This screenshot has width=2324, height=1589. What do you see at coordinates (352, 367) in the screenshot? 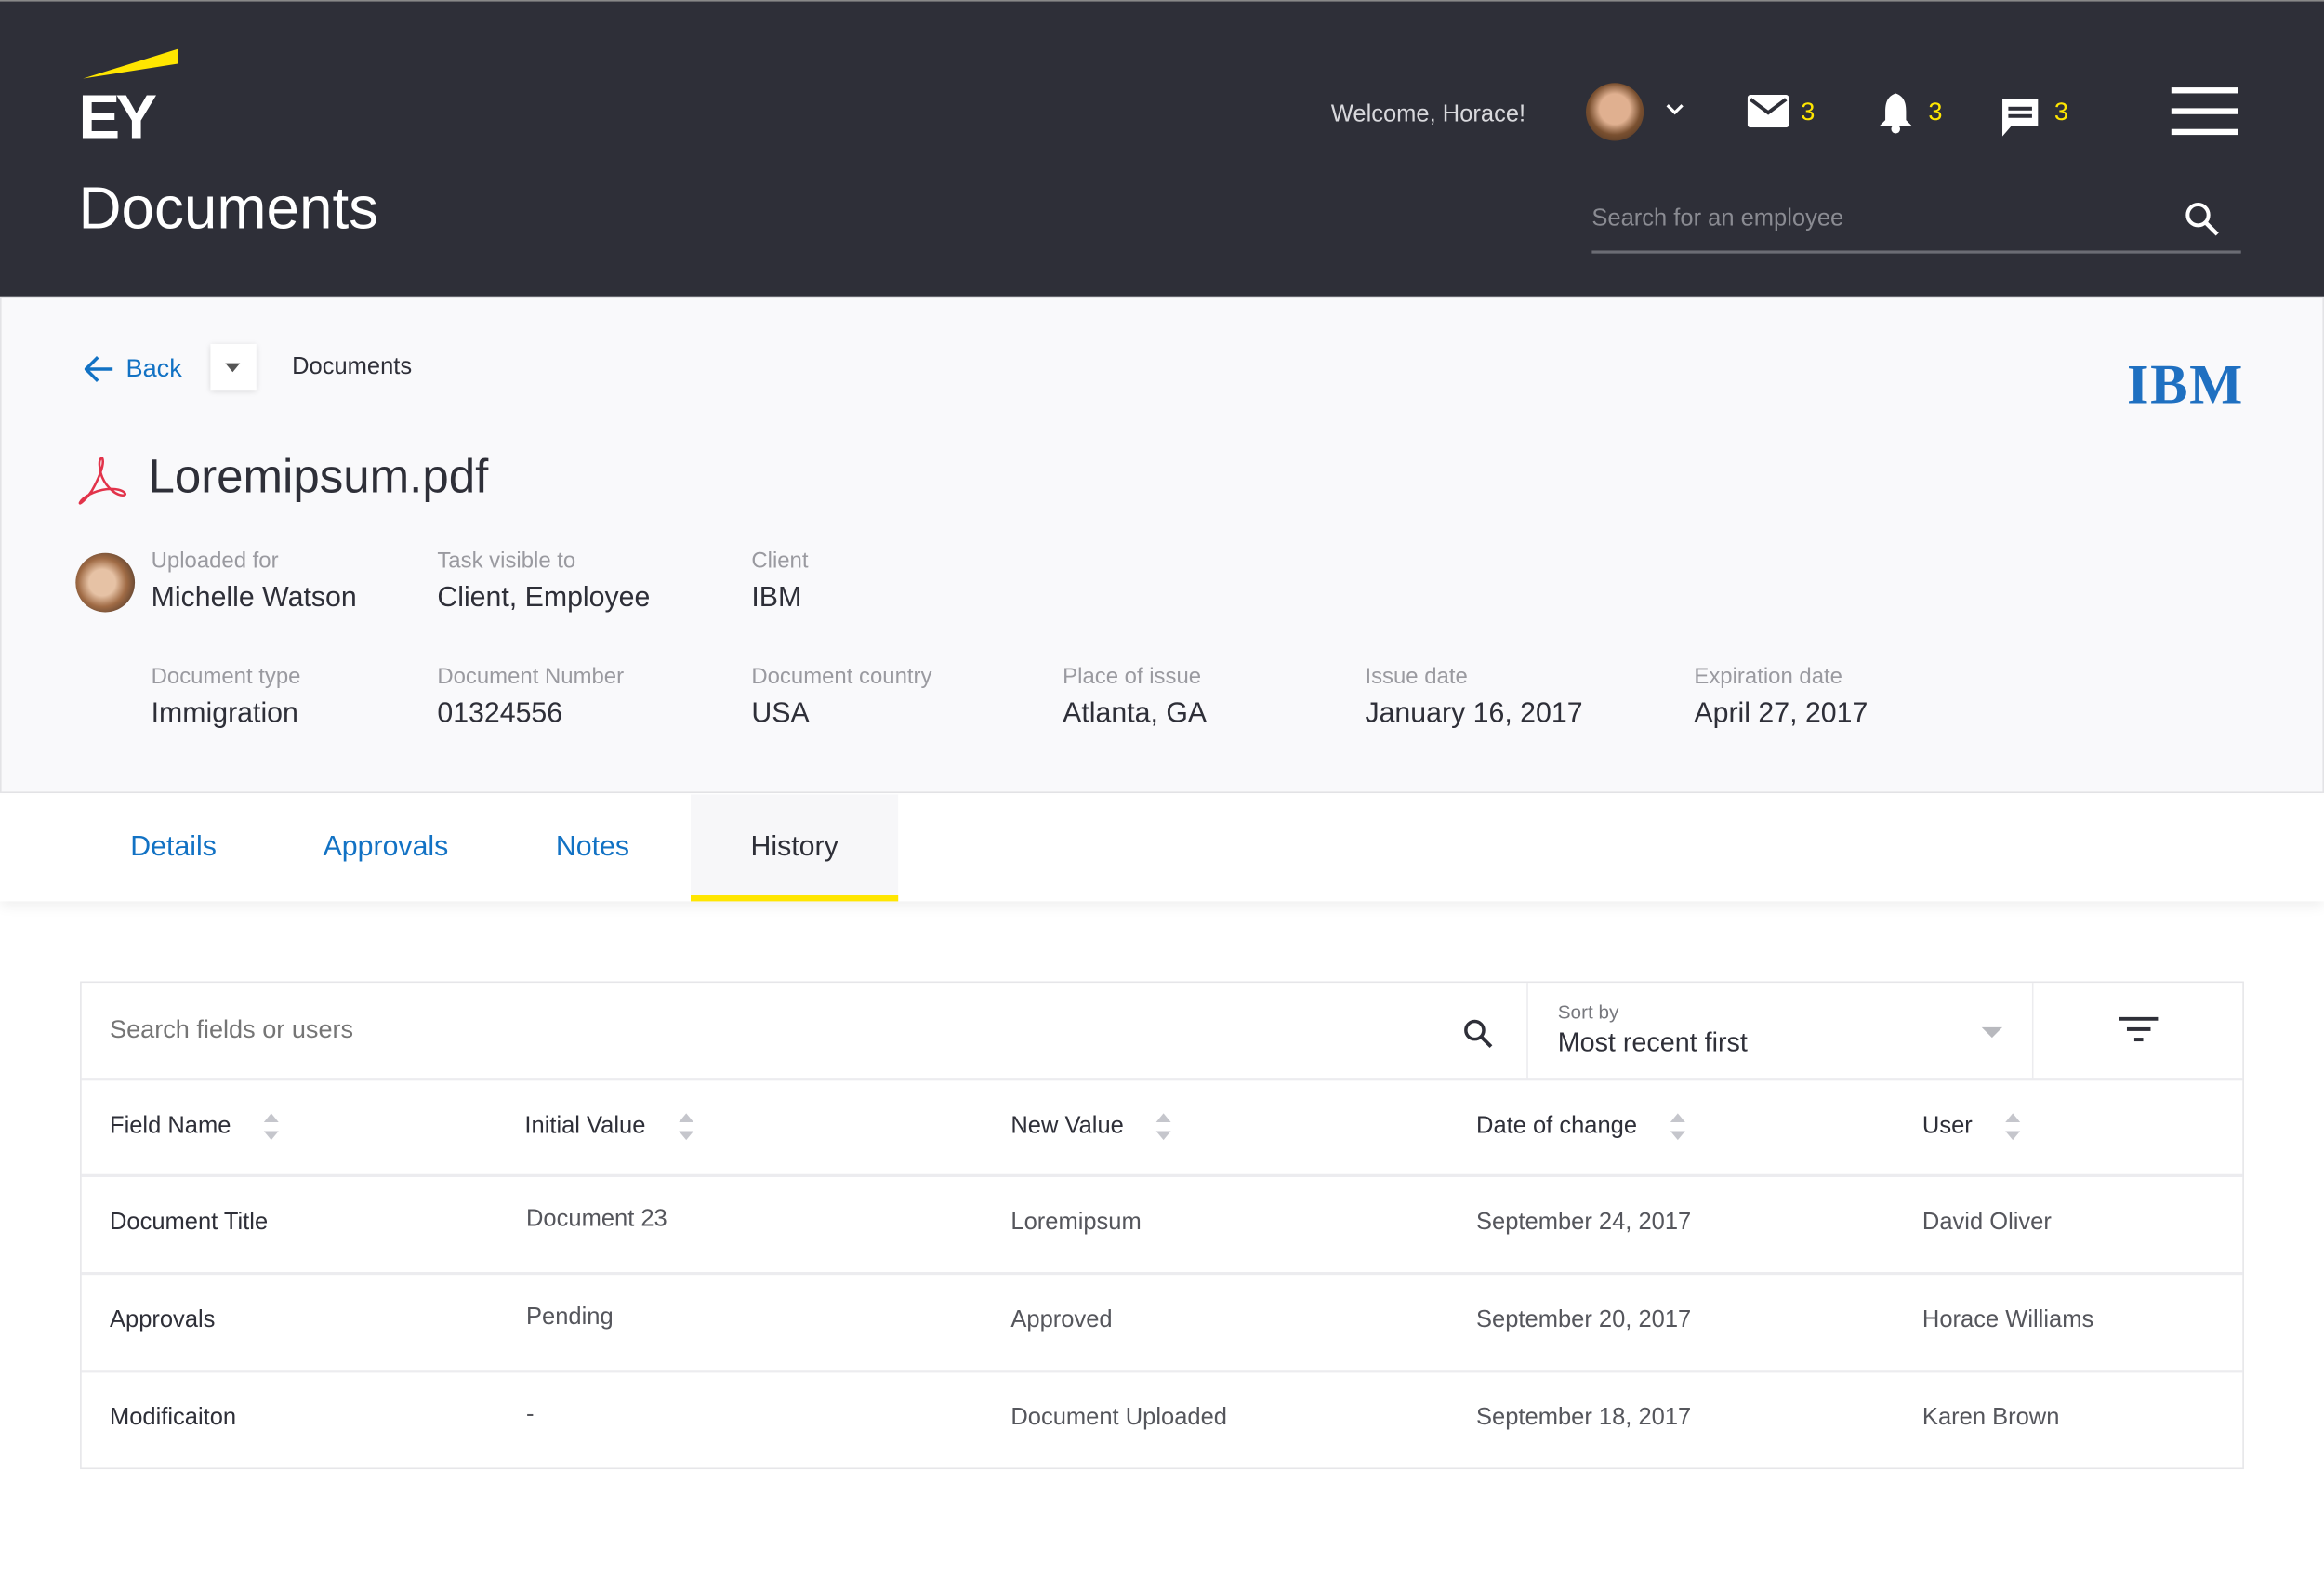
I see `breadcrumb-current: Documents` at bounding box center [352, 367].